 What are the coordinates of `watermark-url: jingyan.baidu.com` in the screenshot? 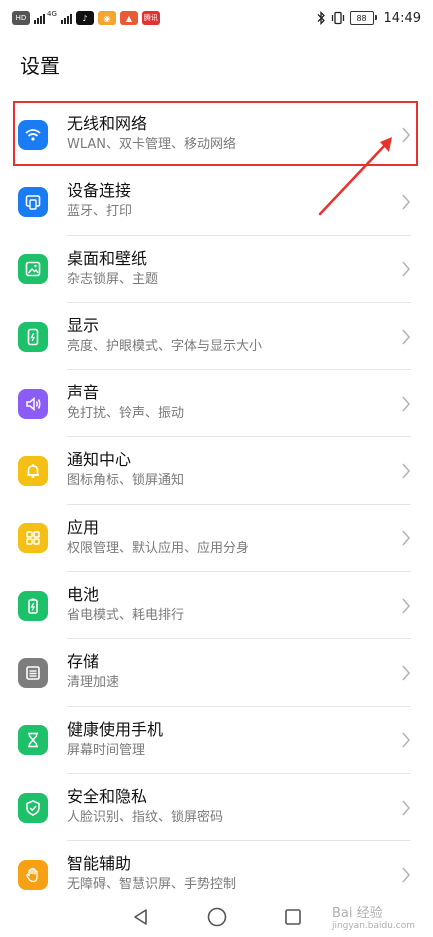 It's located at (373, 926).